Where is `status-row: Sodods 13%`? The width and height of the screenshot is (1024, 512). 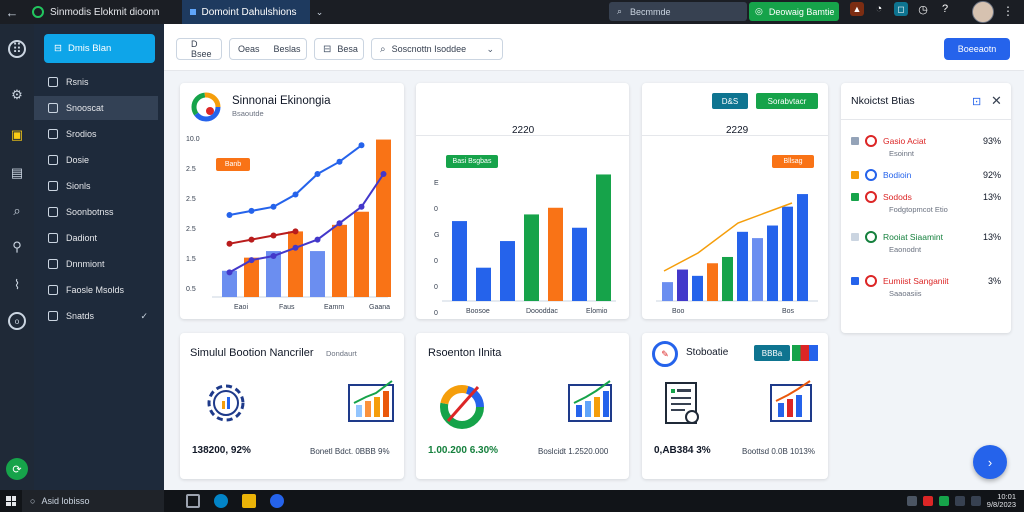 status-row: Sodods 13% is located at coordinates (926, 197).